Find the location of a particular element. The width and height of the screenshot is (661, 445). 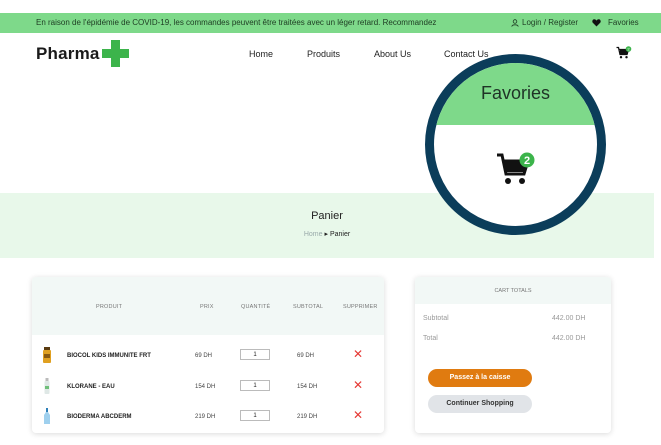

pharma-logo: Pharma is located at coordinates (82, 53).